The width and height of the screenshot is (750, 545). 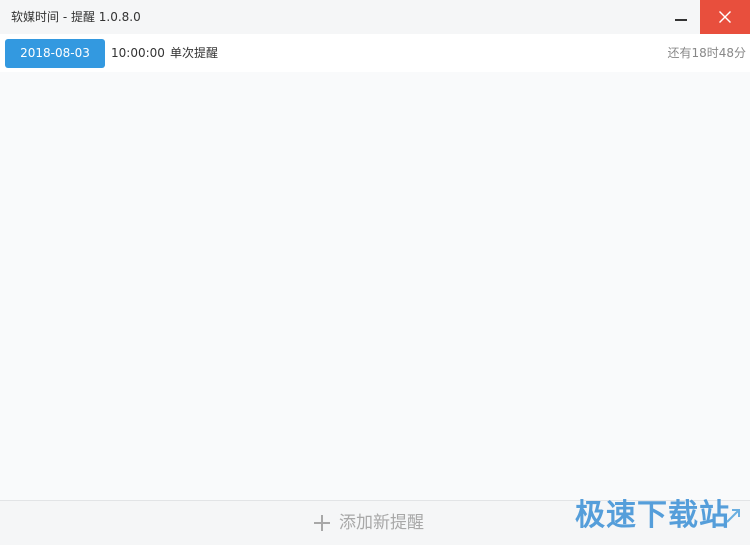 I want to click on add-reminder-button: 添加新提醒, so click(x=368, y=523).